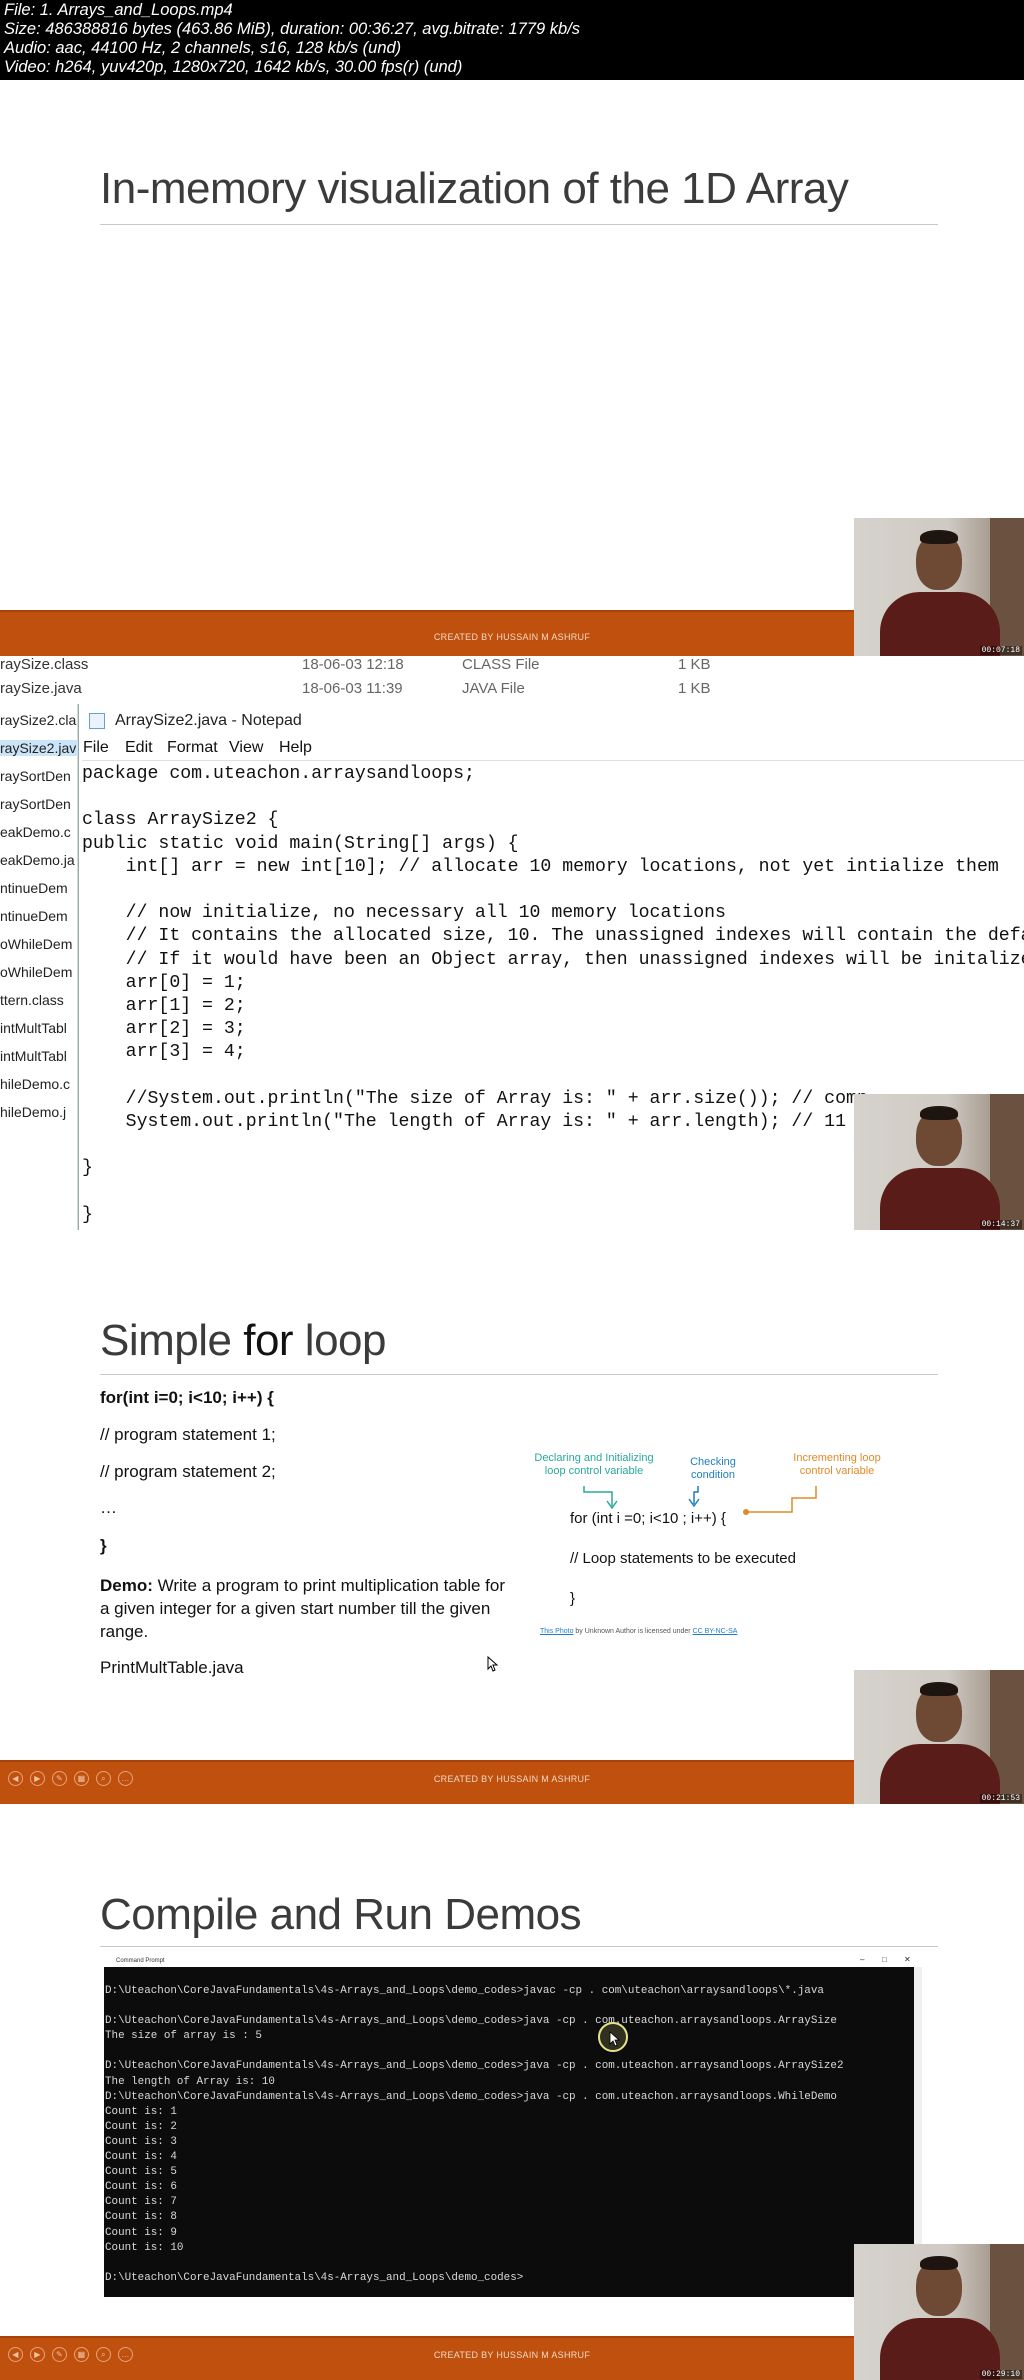  What do you see at coordinates (172, 1340) in the screenshot?
I see `title-part: Simple` at bounding box center [172, 1340].